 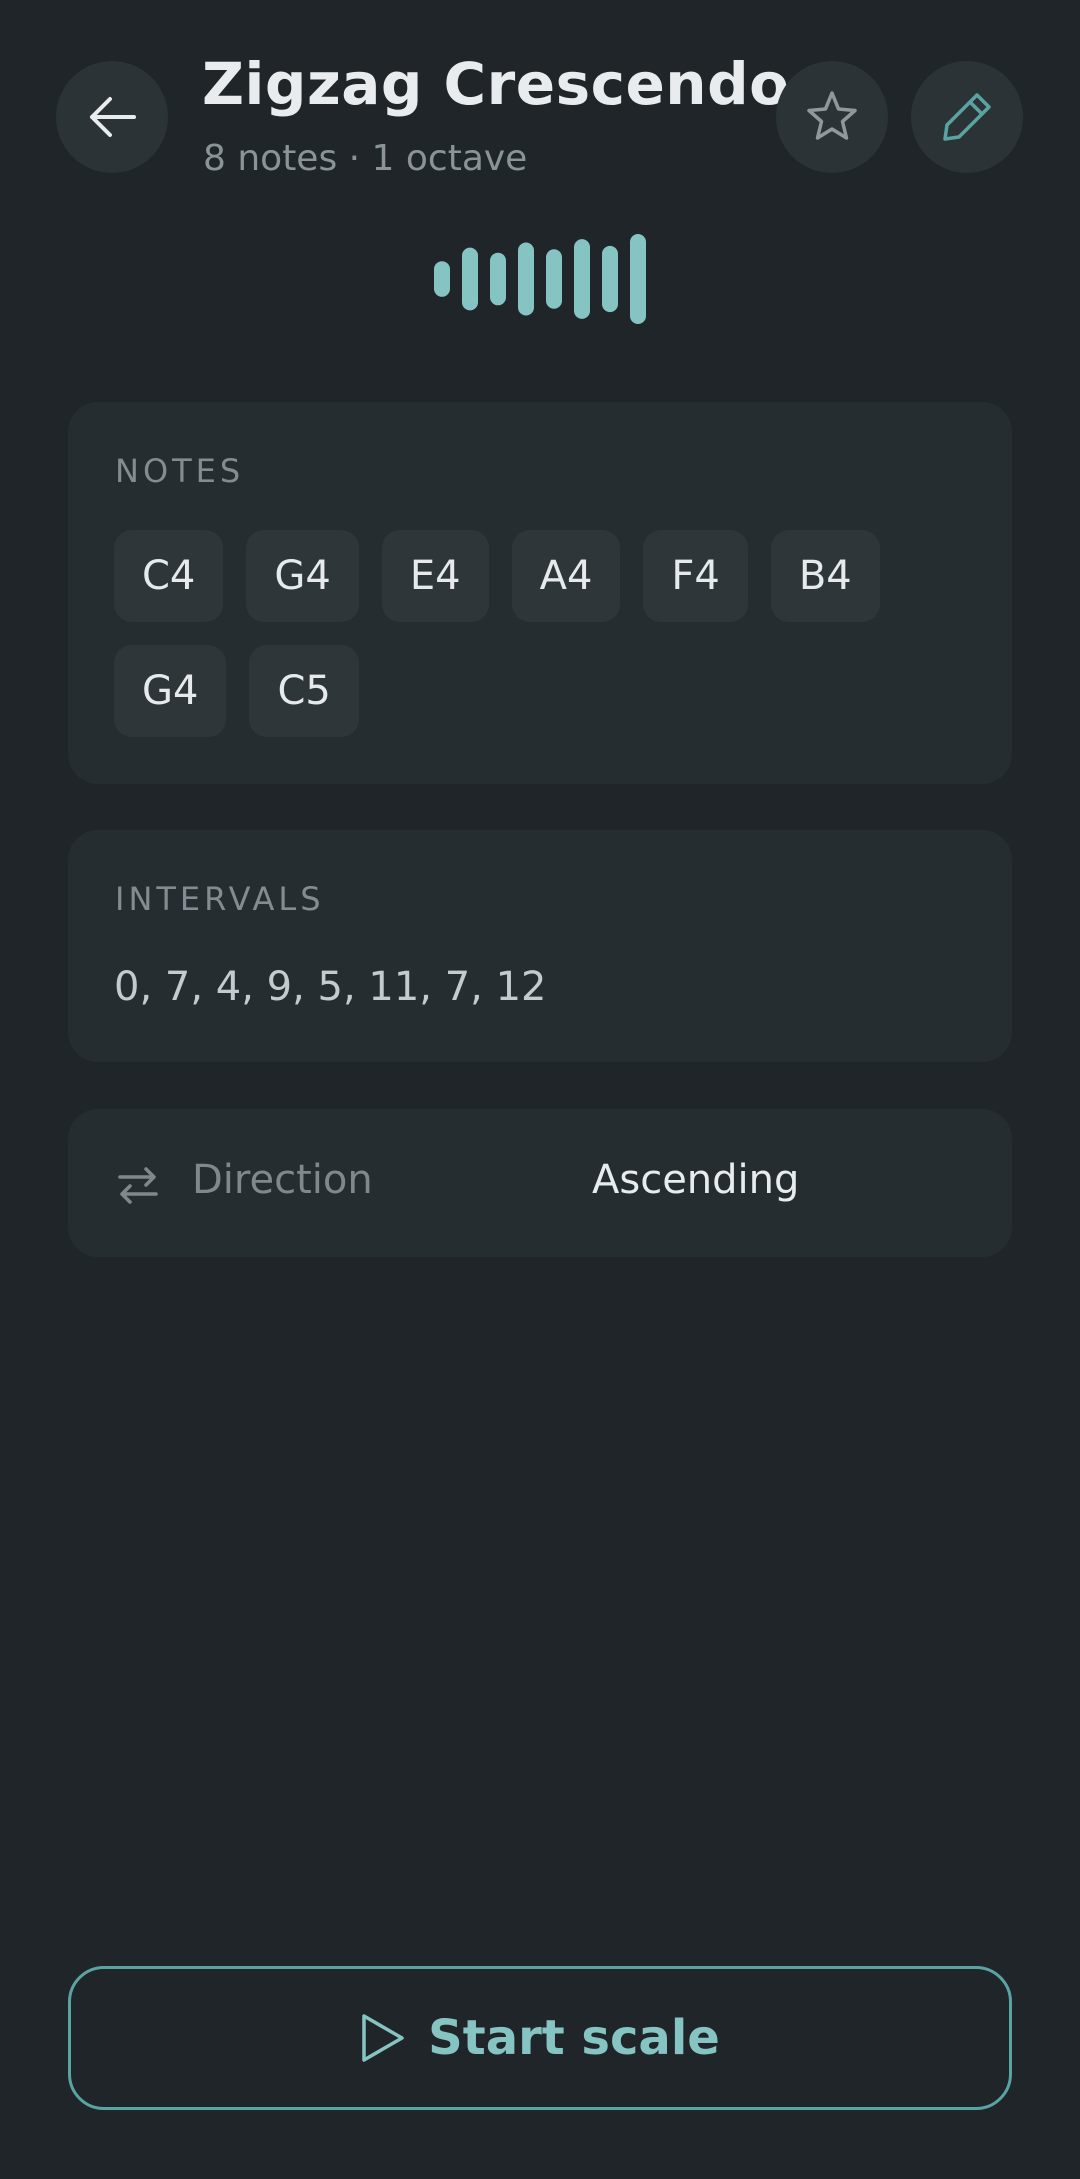 I want to click on back-button, so click(x=112, y=117).